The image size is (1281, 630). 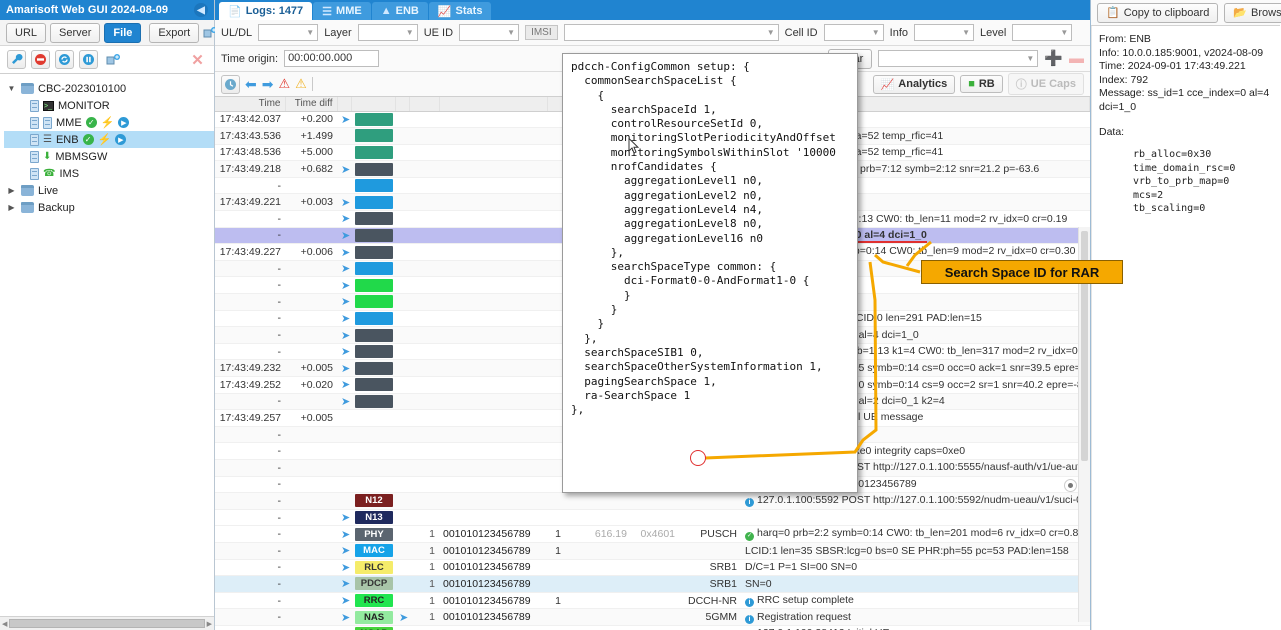 What do you see at coordinates (250, 104) in the screenshot?
I see `col-time: Time` at bounding box center [250, 104].